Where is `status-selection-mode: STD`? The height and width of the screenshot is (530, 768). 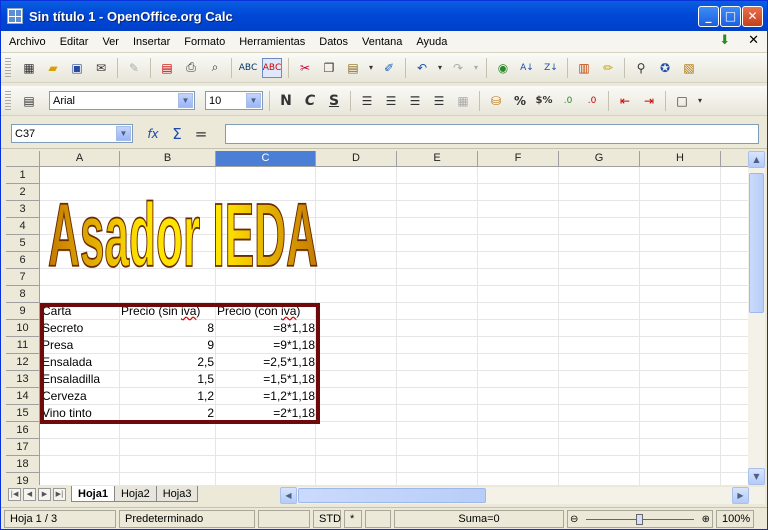 status-selection-mode: STD is located at coordinates (327, 518).